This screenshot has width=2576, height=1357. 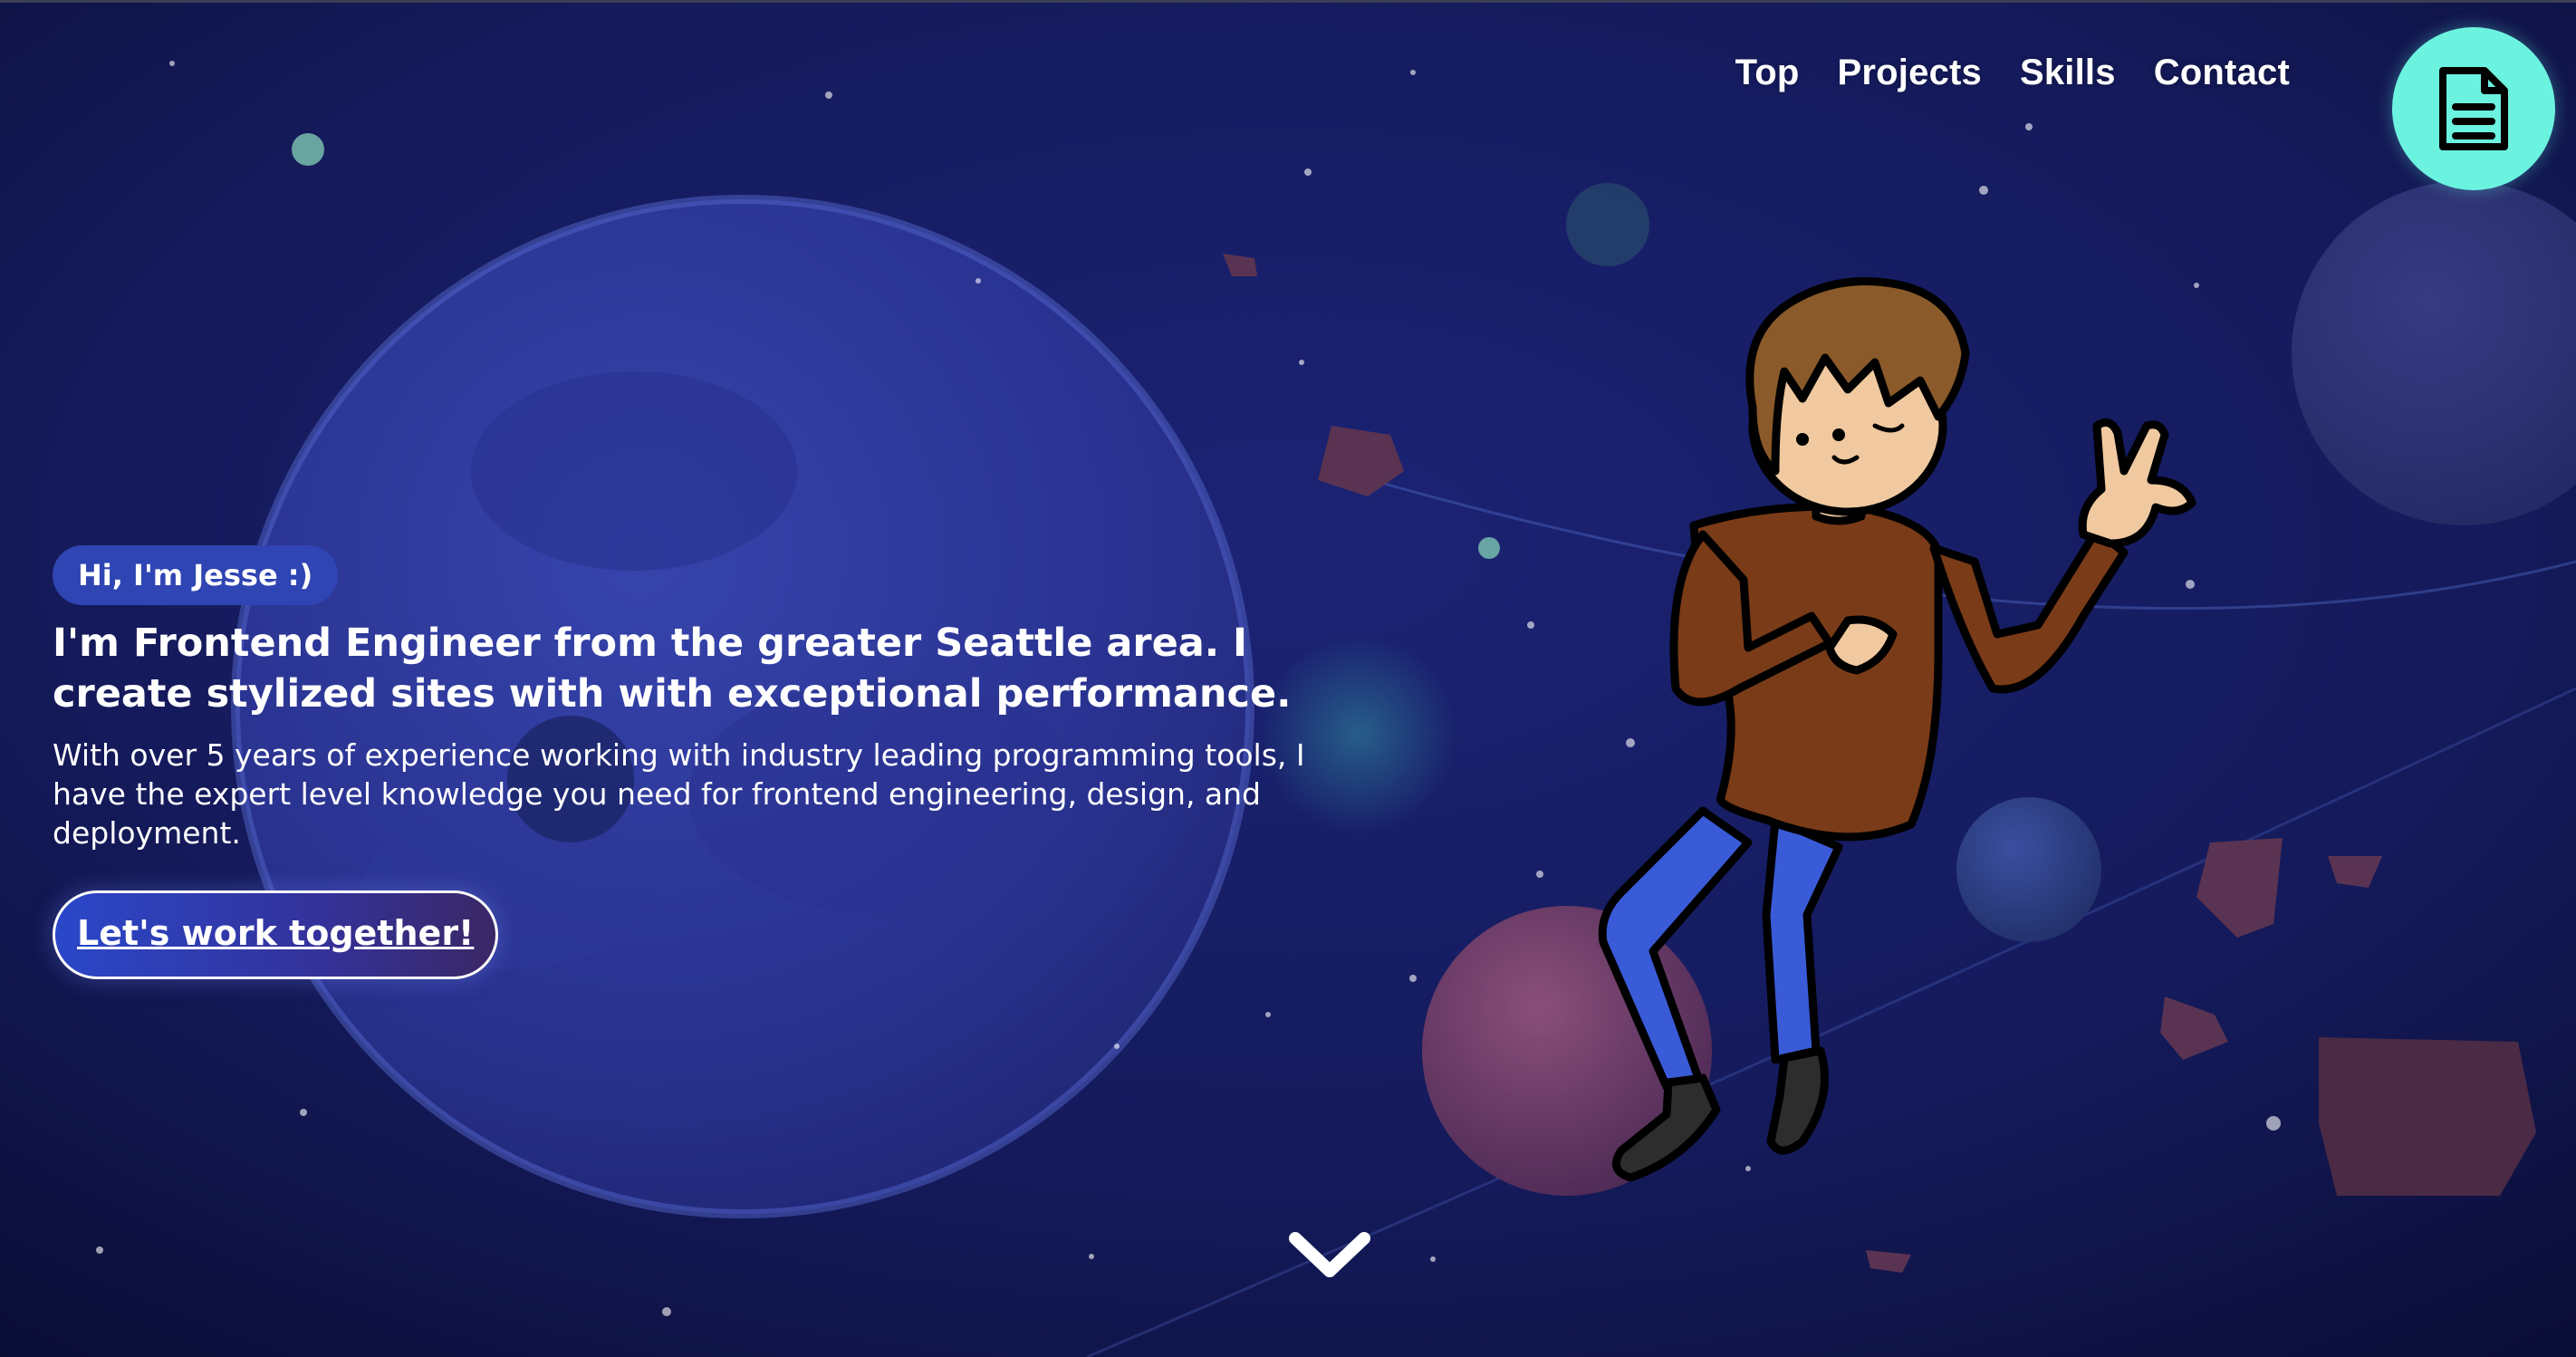 What do you see at coordinates (276, 934) in the screenshot?
I see `work-together-button: Let's work together!` at bounding box center [276, 934].